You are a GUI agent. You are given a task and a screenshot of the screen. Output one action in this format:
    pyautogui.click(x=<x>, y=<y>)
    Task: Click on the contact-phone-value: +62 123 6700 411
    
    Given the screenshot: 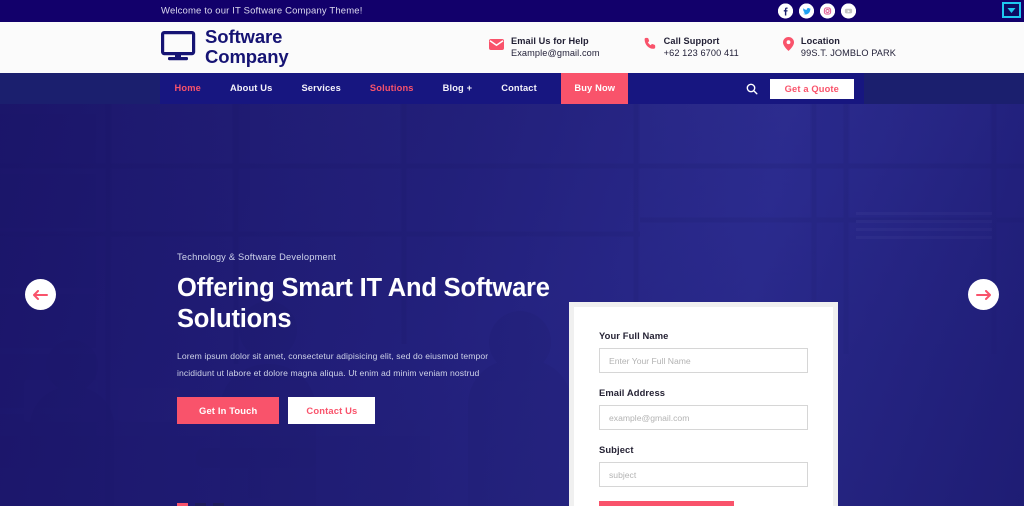 What is the action you would take?
    pyautogui.click(x=701, y=53)
    